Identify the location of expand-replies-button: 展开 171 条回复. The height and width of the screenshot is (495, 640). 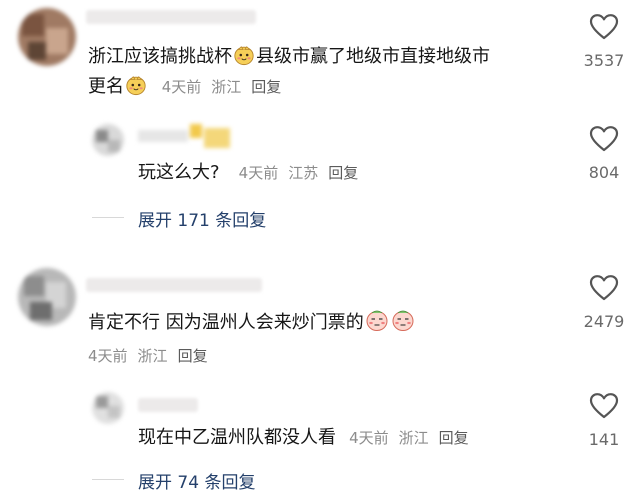
(202, 218).